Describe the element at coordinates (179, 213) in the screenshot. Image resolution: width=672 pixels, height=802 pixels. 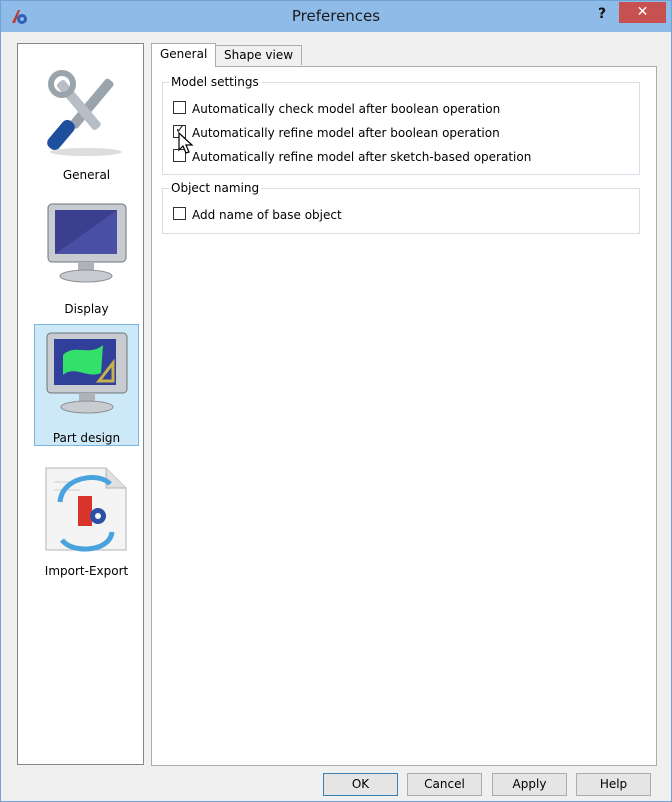
I see `add-base-name-checkbox` at that location.